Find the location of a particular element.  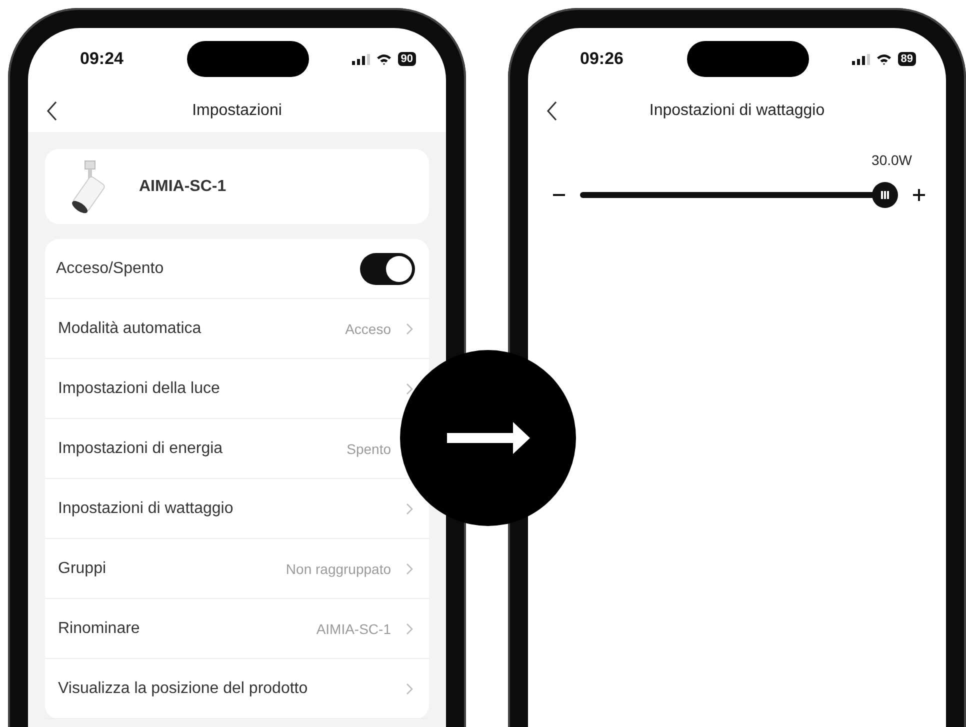

toggle-switch is located at coordinates (387, 268).